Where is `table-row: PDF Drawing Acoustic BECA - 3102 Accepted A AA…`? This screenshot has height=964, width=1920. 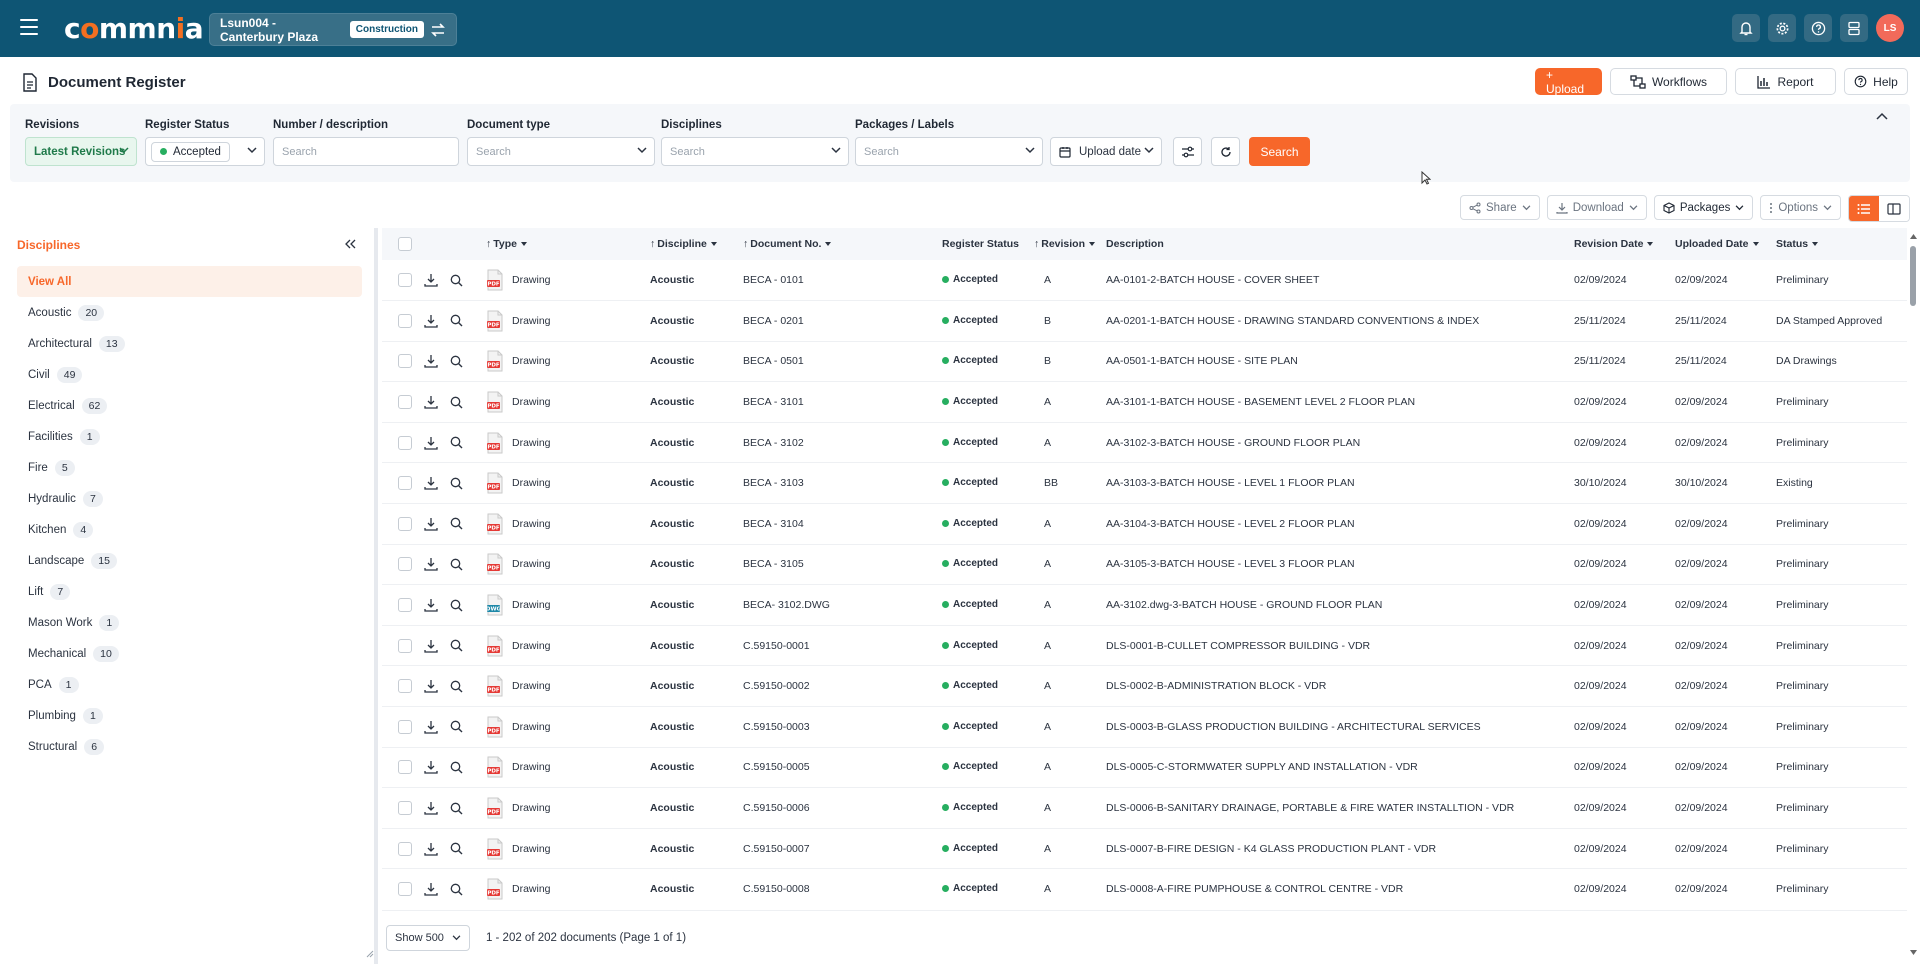 table-row: PDF Drawing Acoustic BECA - 3102 Accepted A AA… is located at coordinates (1144, 442).